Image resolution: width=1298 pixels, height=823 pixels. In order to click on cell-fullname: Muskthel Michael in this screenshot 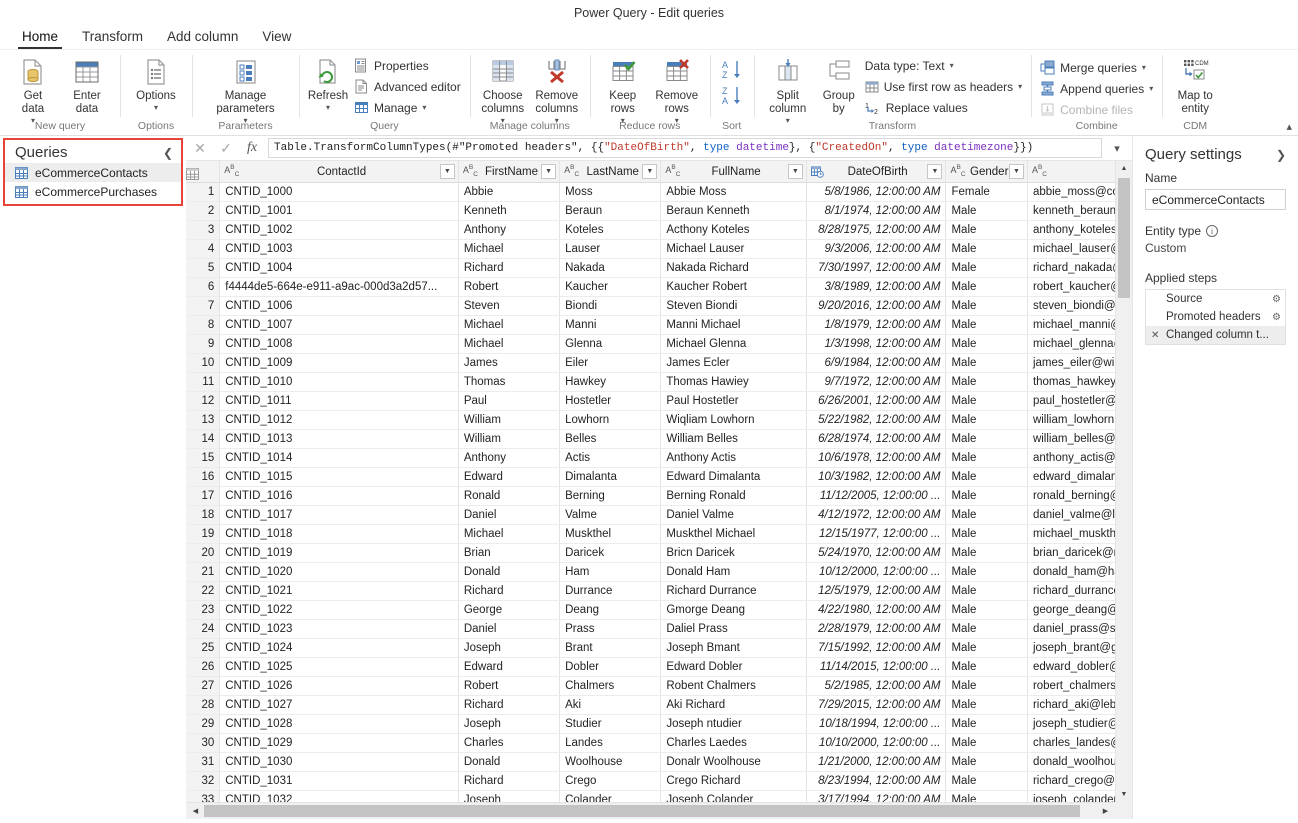, I will do `click(733, 534)`.